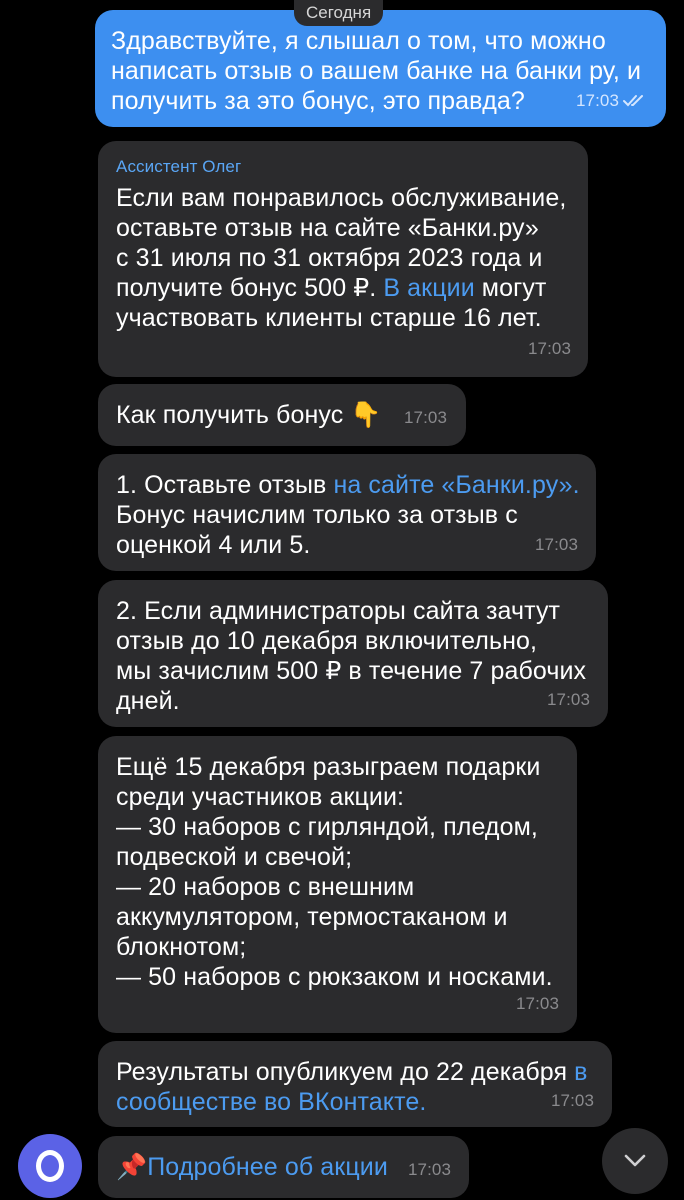 Image resolution: width=684 pixels, height=1200 pixels. I want to click on message-text-line: — 20 наборов с внешним, so click(265, 887).